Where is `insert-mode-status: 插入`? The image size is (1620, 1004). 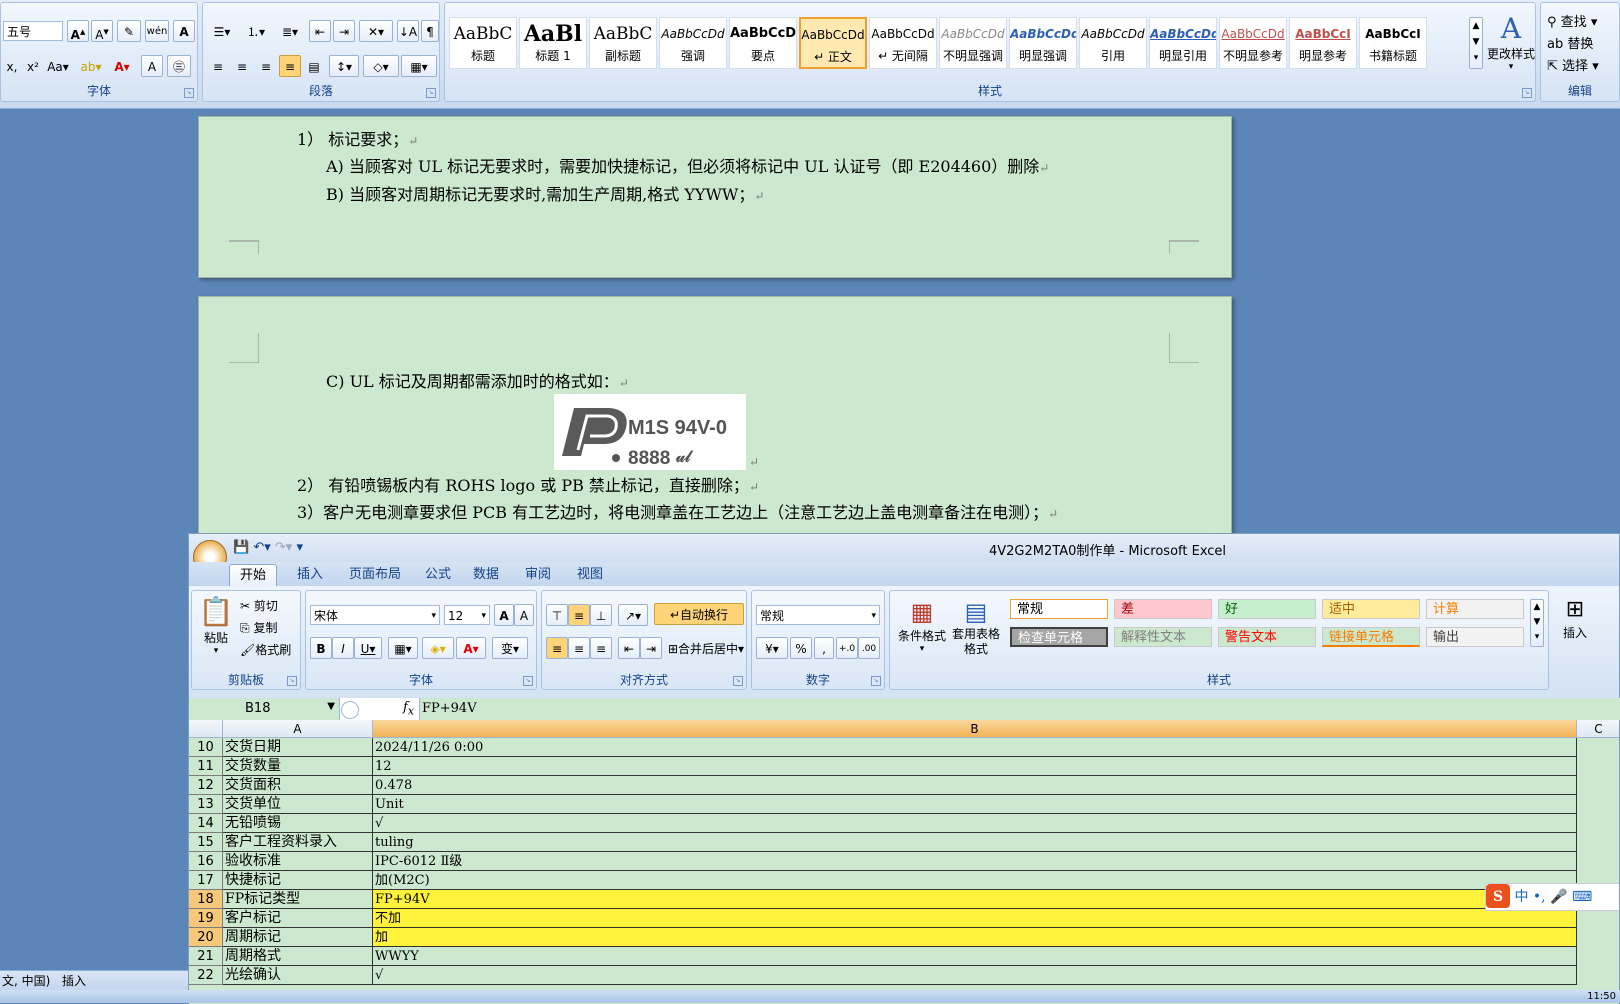 insert-mode-status: 插入 is located at coordinates (74, 981).